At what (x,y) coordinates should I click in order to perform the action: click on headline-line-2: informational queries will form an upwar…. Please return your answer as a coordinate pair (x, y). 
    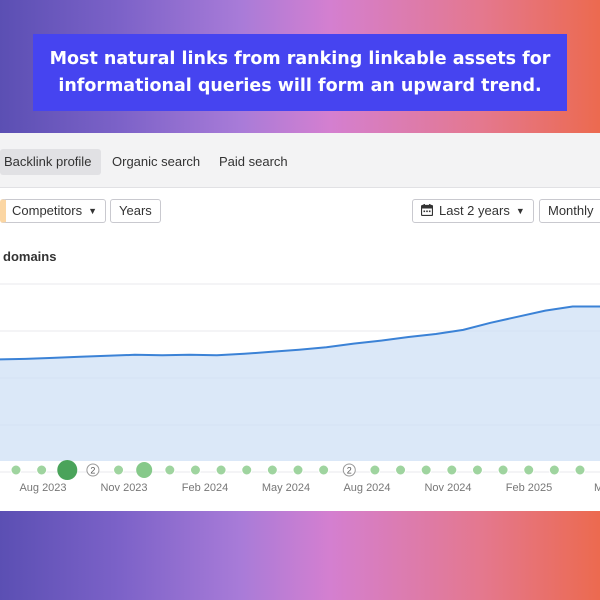
    Looking at the image, I should click on (300, 85).